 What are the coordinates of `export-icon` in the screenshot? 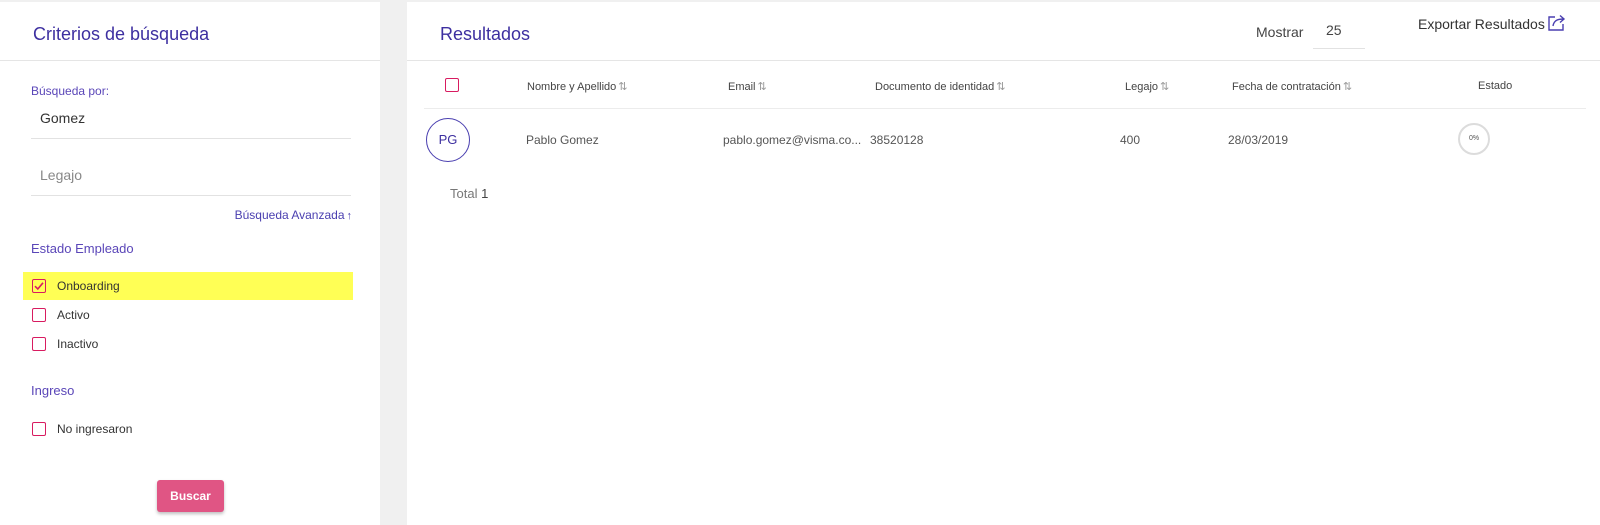 It's located at (1556, 22).